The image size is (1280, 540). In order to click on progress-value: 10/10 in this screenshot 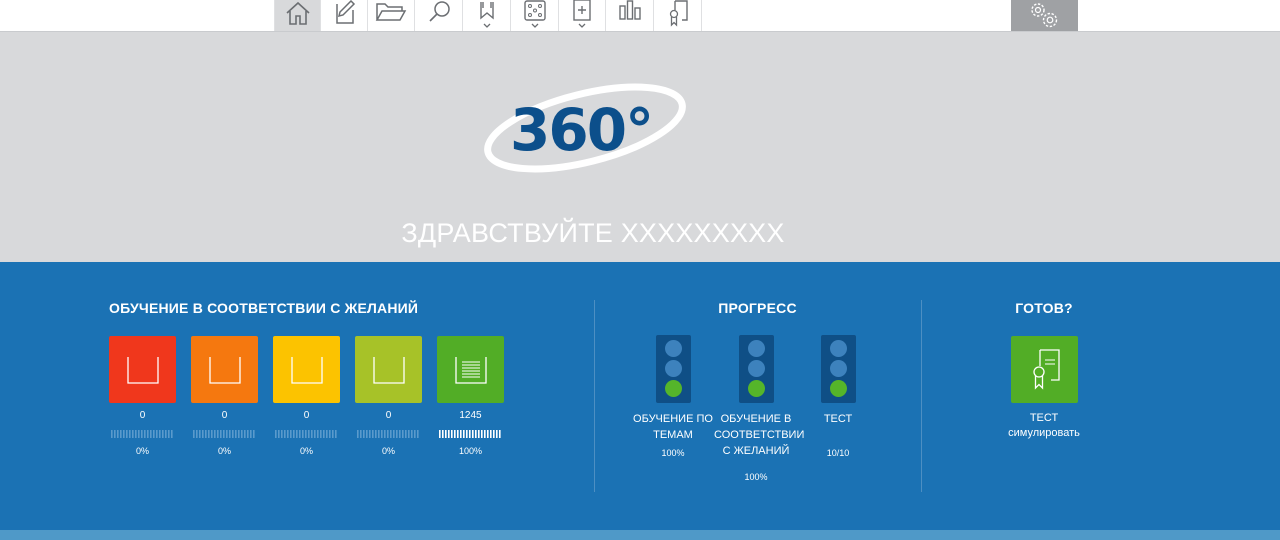, I will do `click(838, 453)`.